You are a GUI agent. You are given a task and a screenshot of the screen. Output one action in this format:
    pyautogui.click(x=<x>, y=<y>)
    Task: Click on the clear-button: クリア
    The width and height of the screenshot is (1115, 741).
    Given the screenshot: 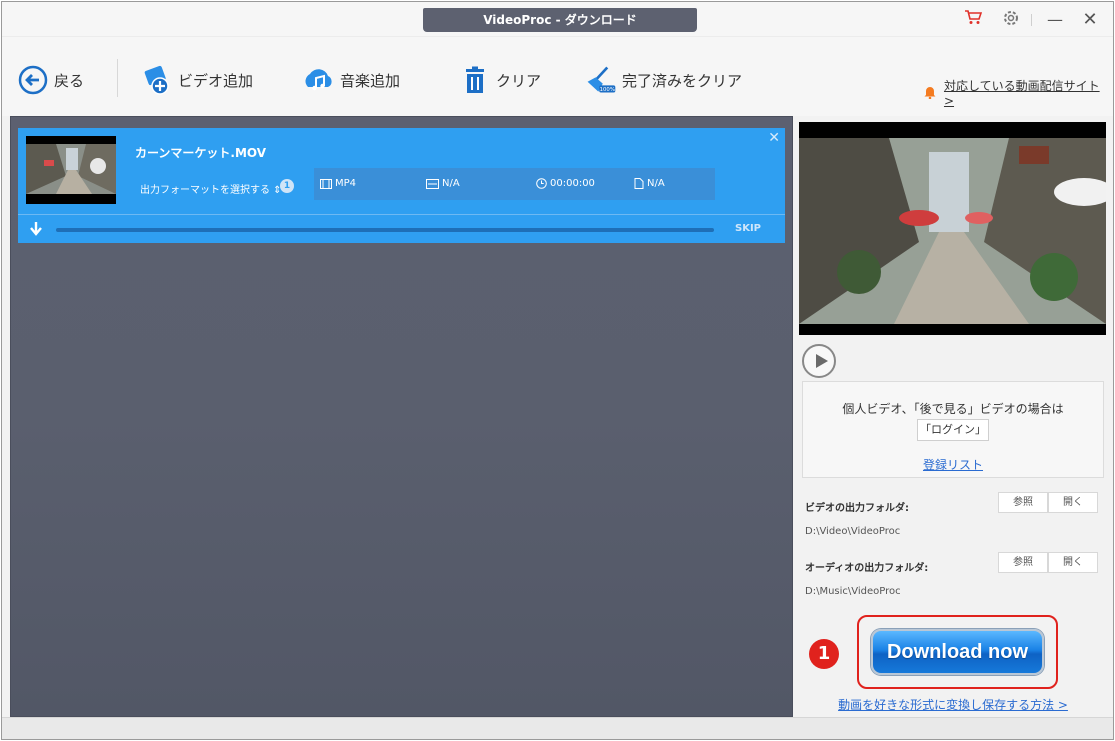 What is the action you would take?
    pyautogui.click(x=499, y=80)
    